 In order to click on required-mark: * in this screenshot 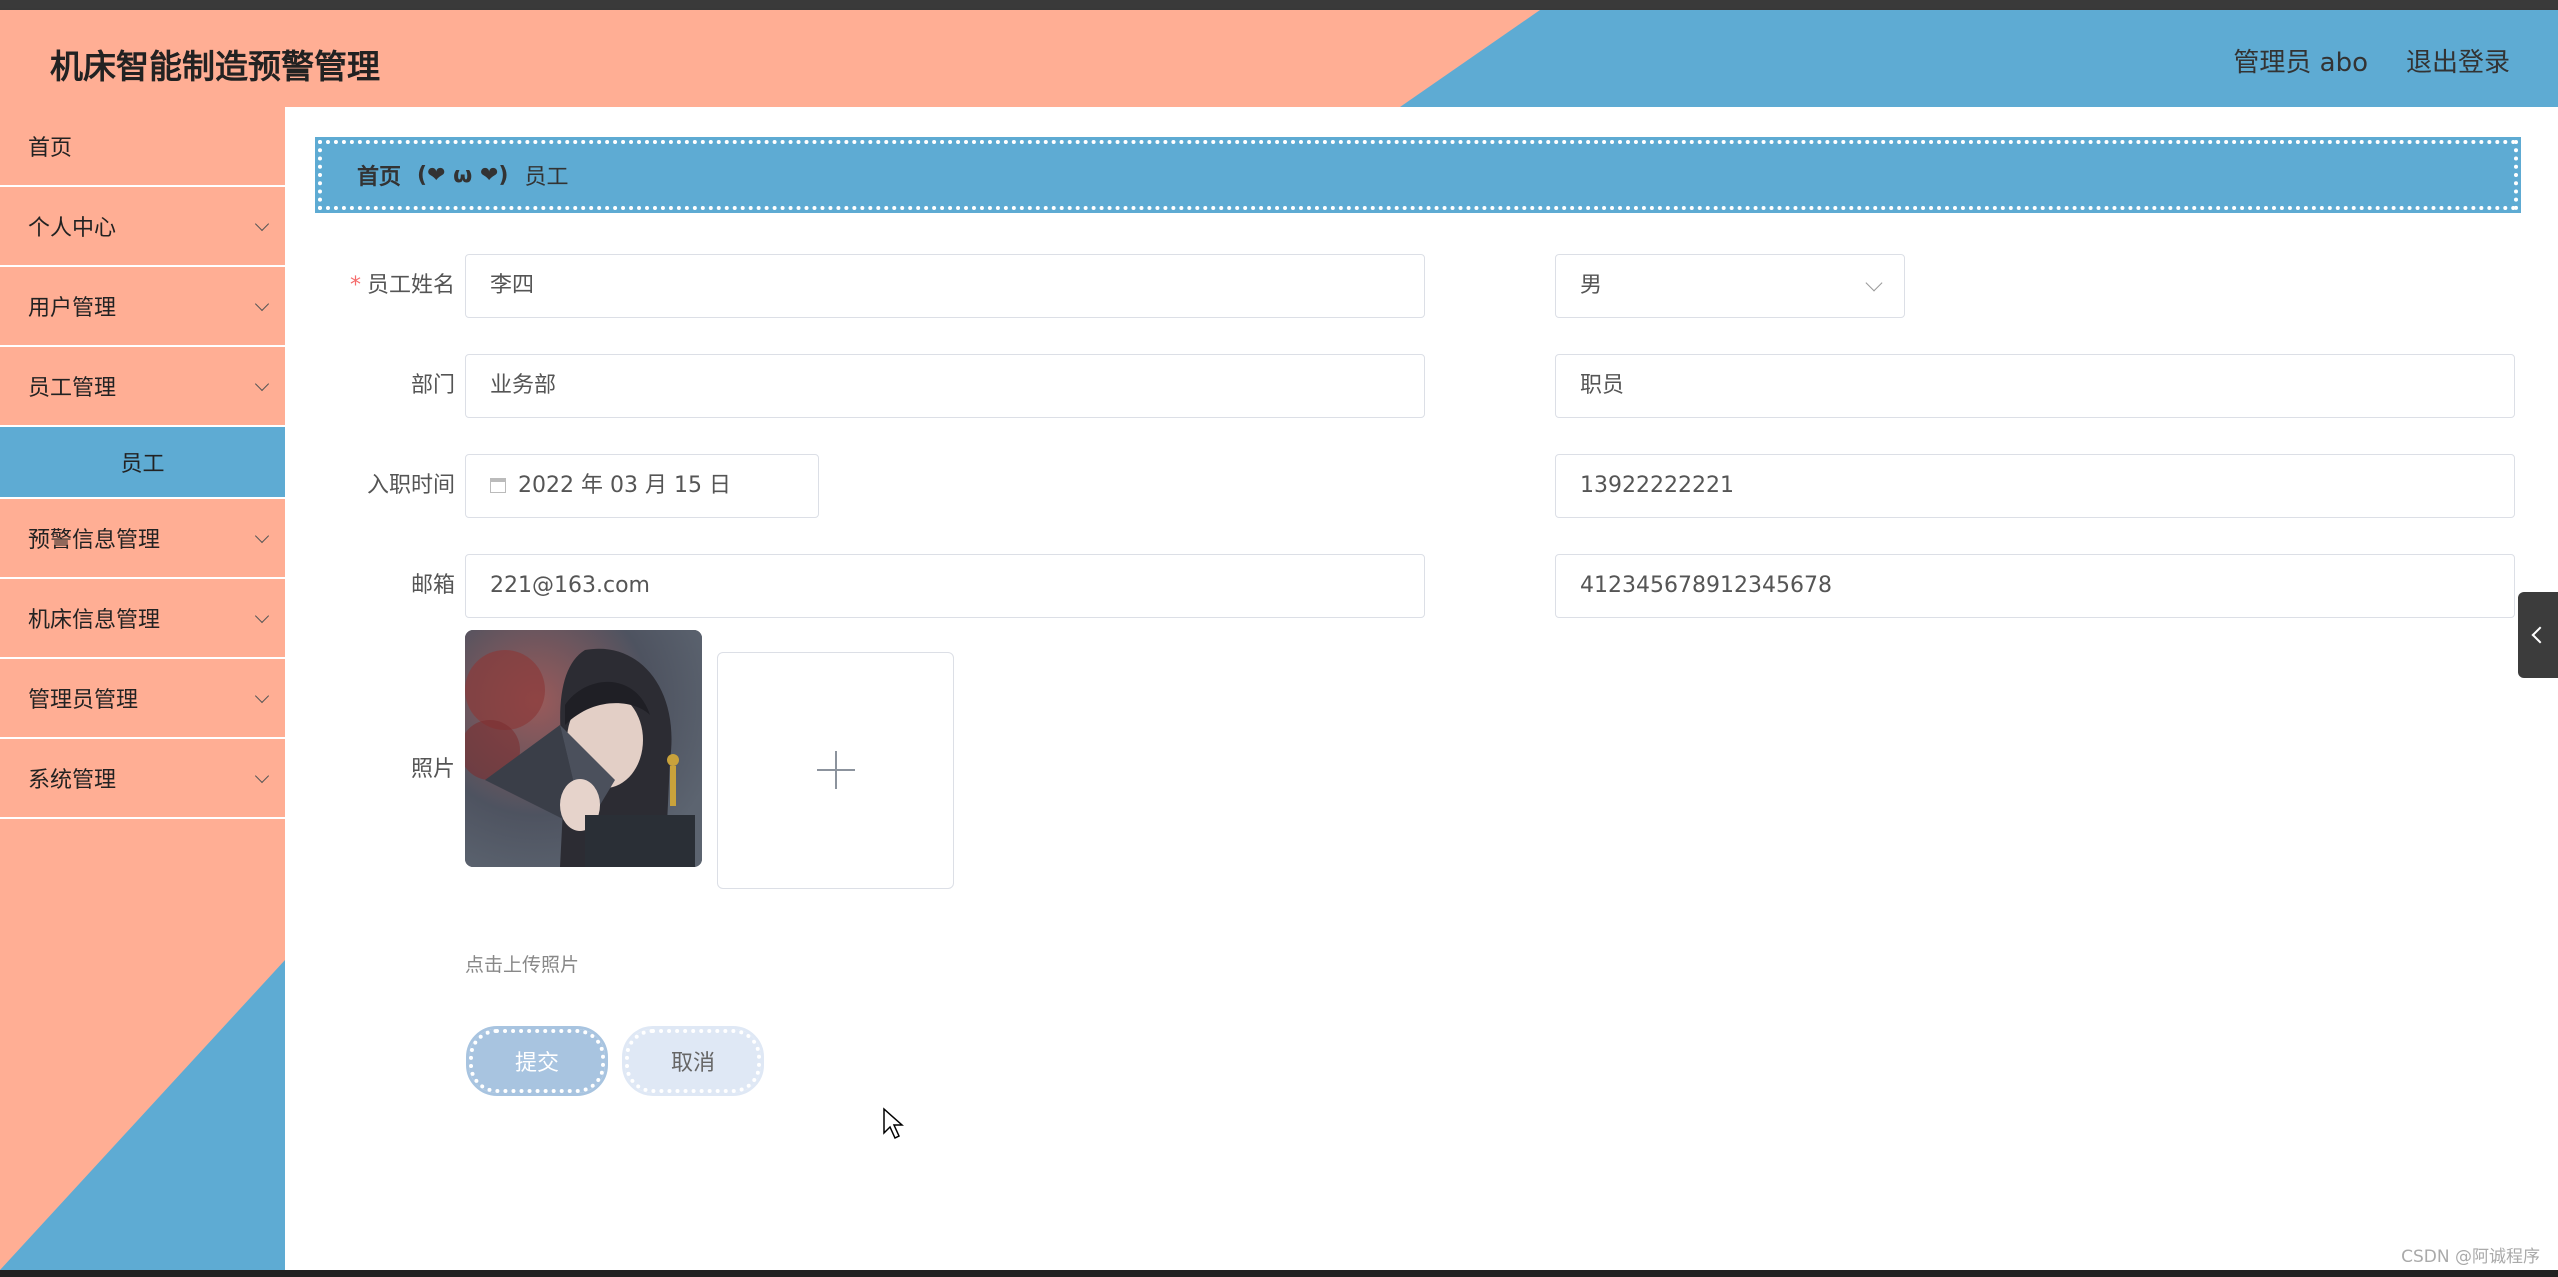, I will do `click(355, 285)`.